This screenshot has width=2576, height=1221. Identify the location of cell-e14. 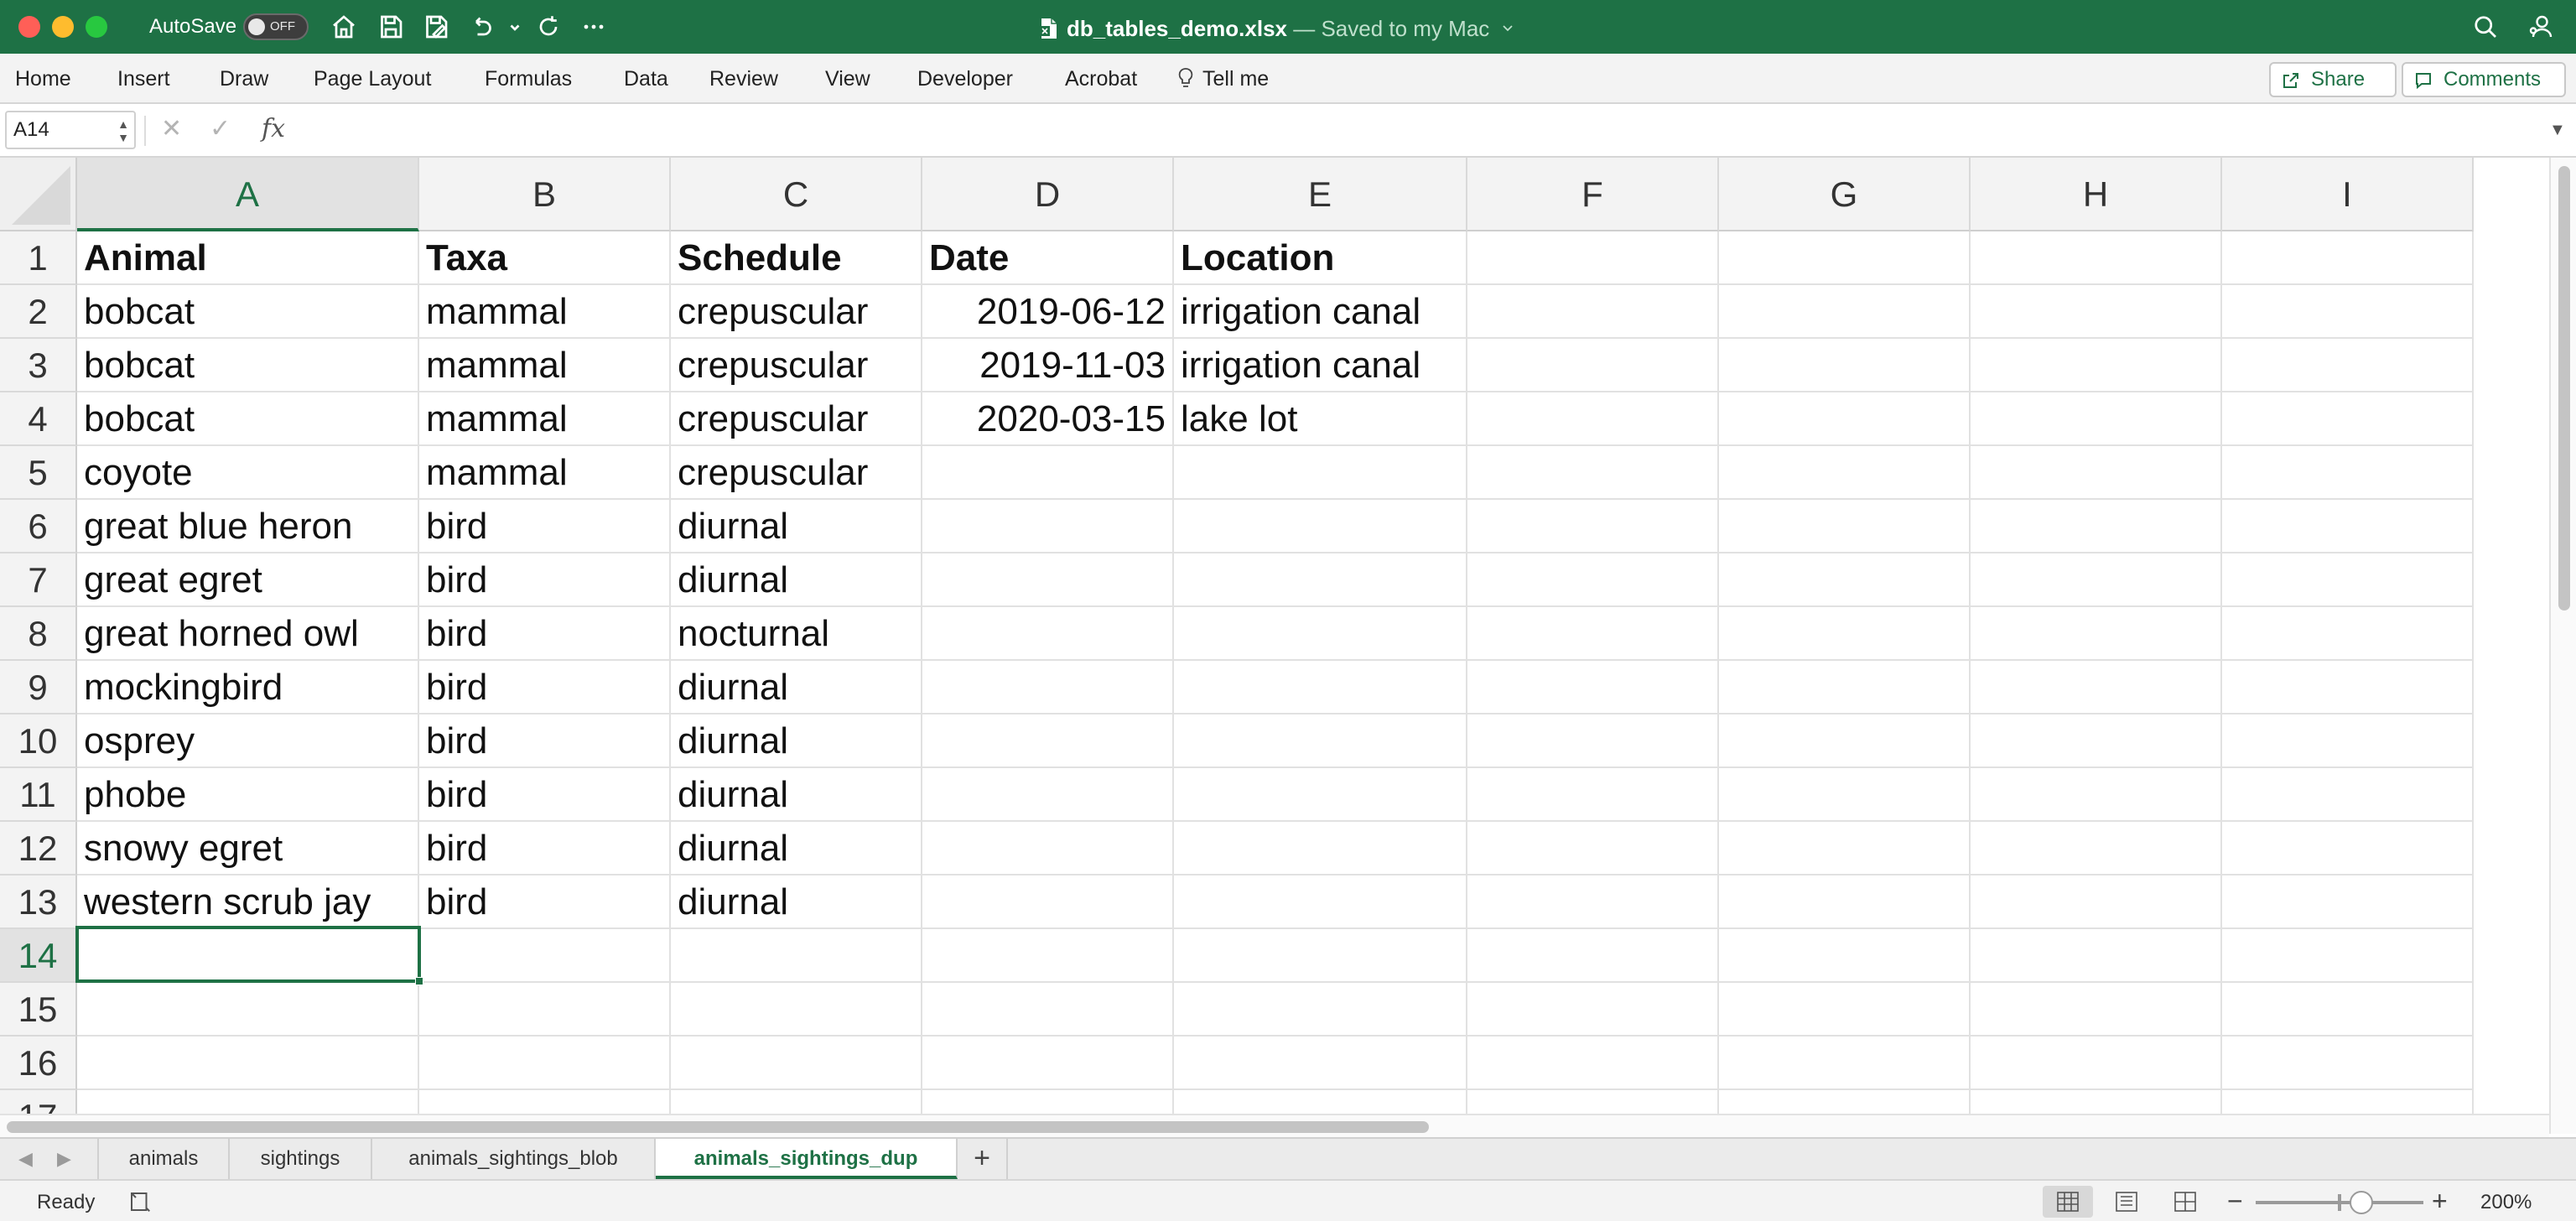
(1320, 956).